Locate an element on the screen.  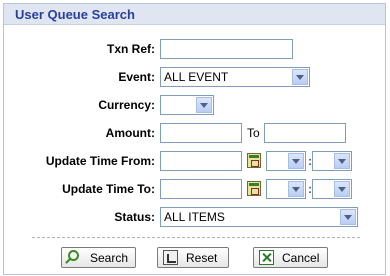
search-button: Search is located at coordinates (98, 257).